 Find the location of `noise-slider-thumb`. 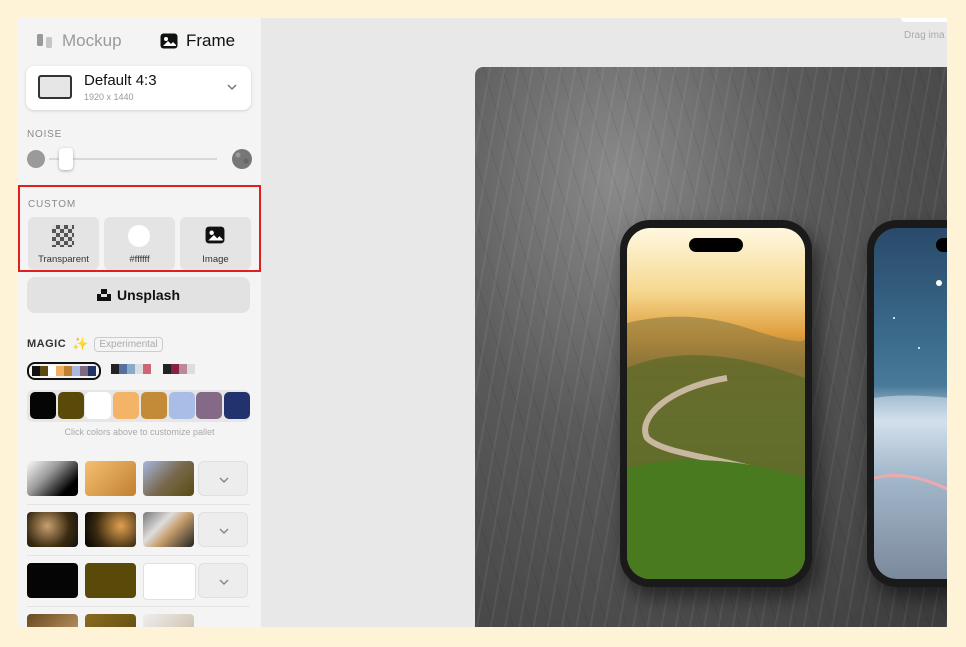

noise-slider-thumb is located at coordinates (66, 159).